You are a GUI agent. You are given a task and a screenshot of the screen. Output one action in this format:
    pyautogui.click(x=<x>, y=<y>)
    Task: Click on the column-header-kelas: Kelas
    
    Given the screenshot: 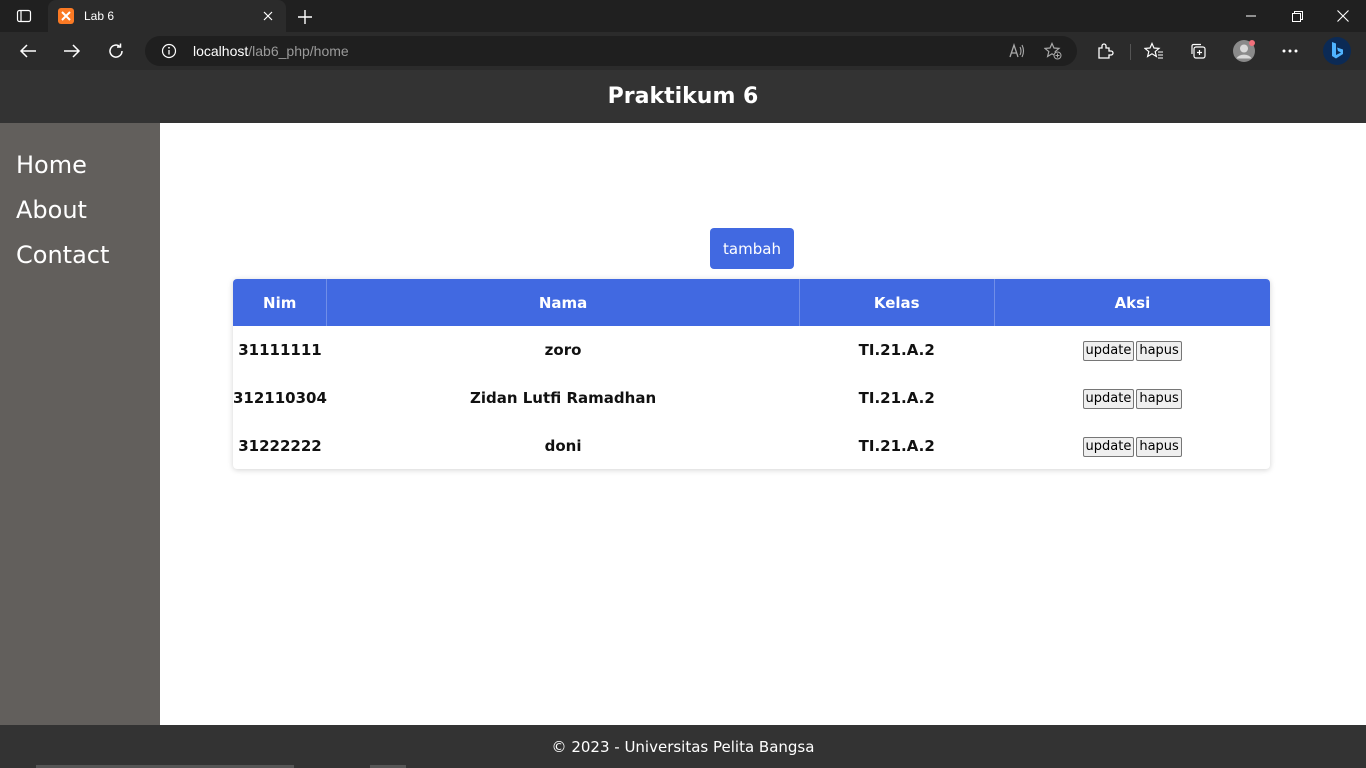 What is the action you would take?
    pyautogui.click(x=897, y=302)
    